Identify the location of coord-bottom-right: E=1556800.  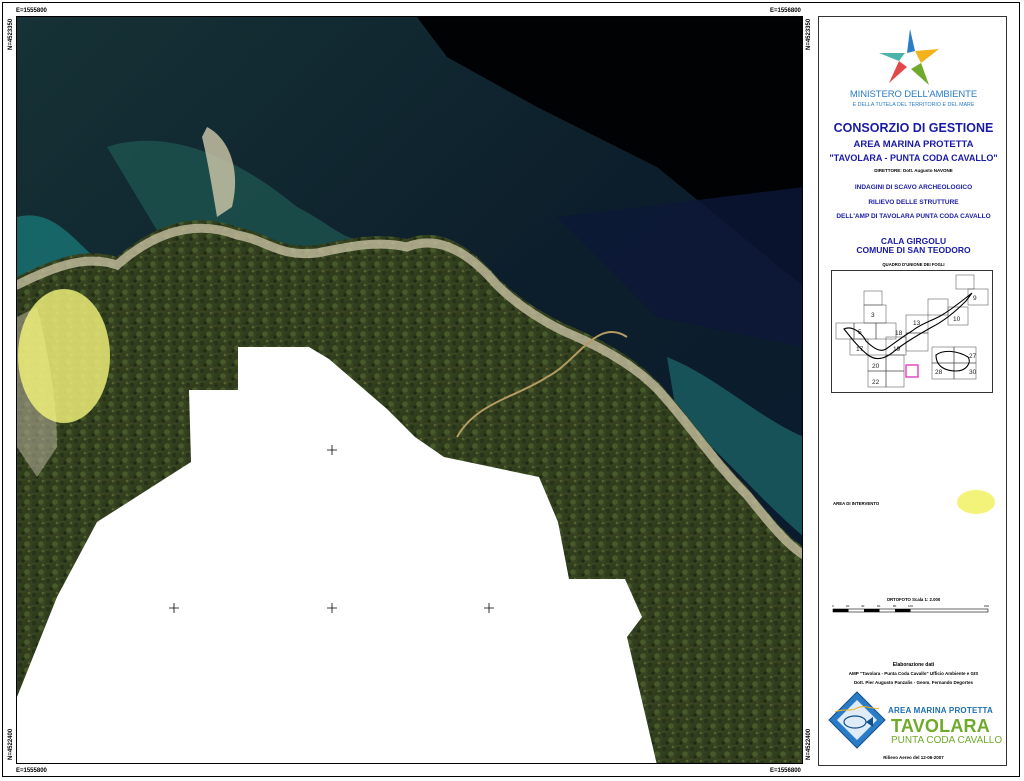
(785, 771).